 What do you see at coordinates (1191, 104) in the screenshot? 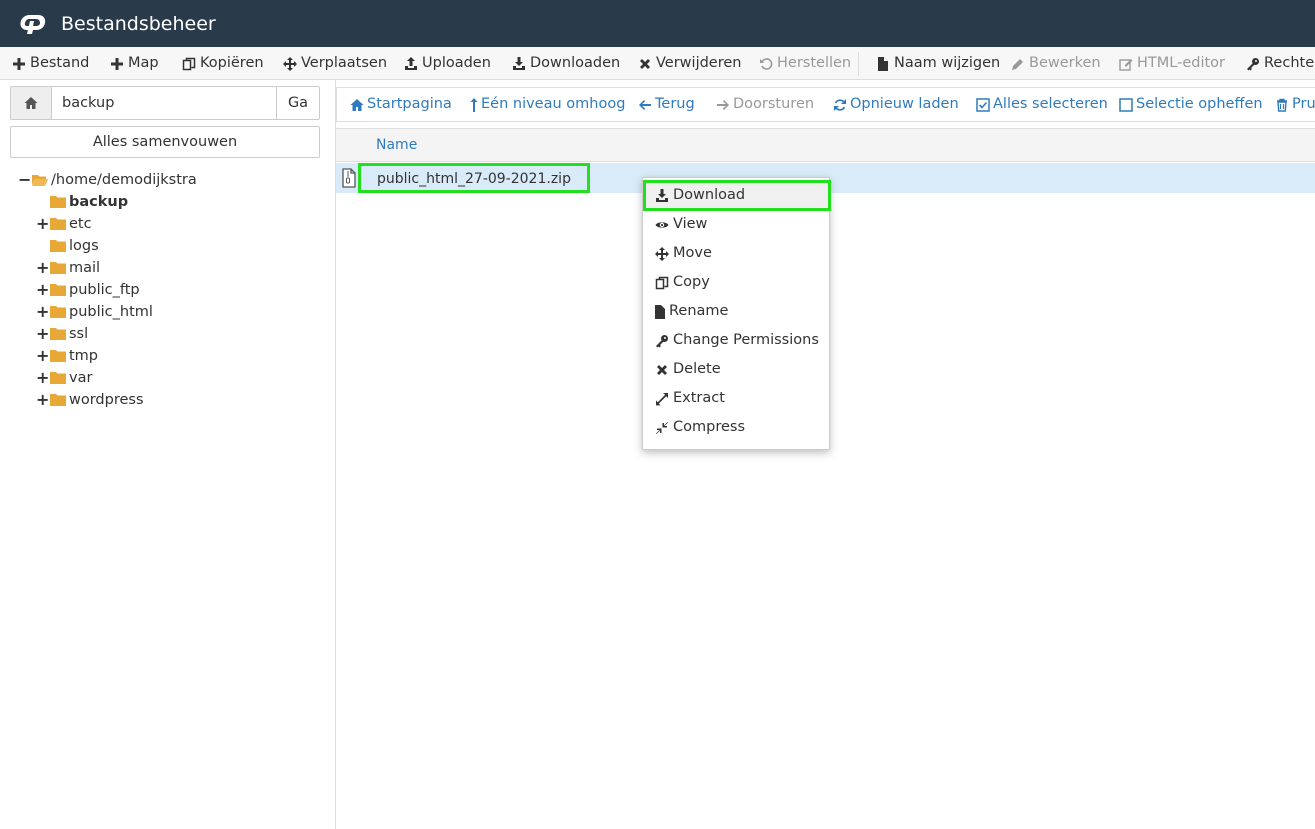
I see `deselect-button: Selectie opheffen` at bounding box center [1191, 104].